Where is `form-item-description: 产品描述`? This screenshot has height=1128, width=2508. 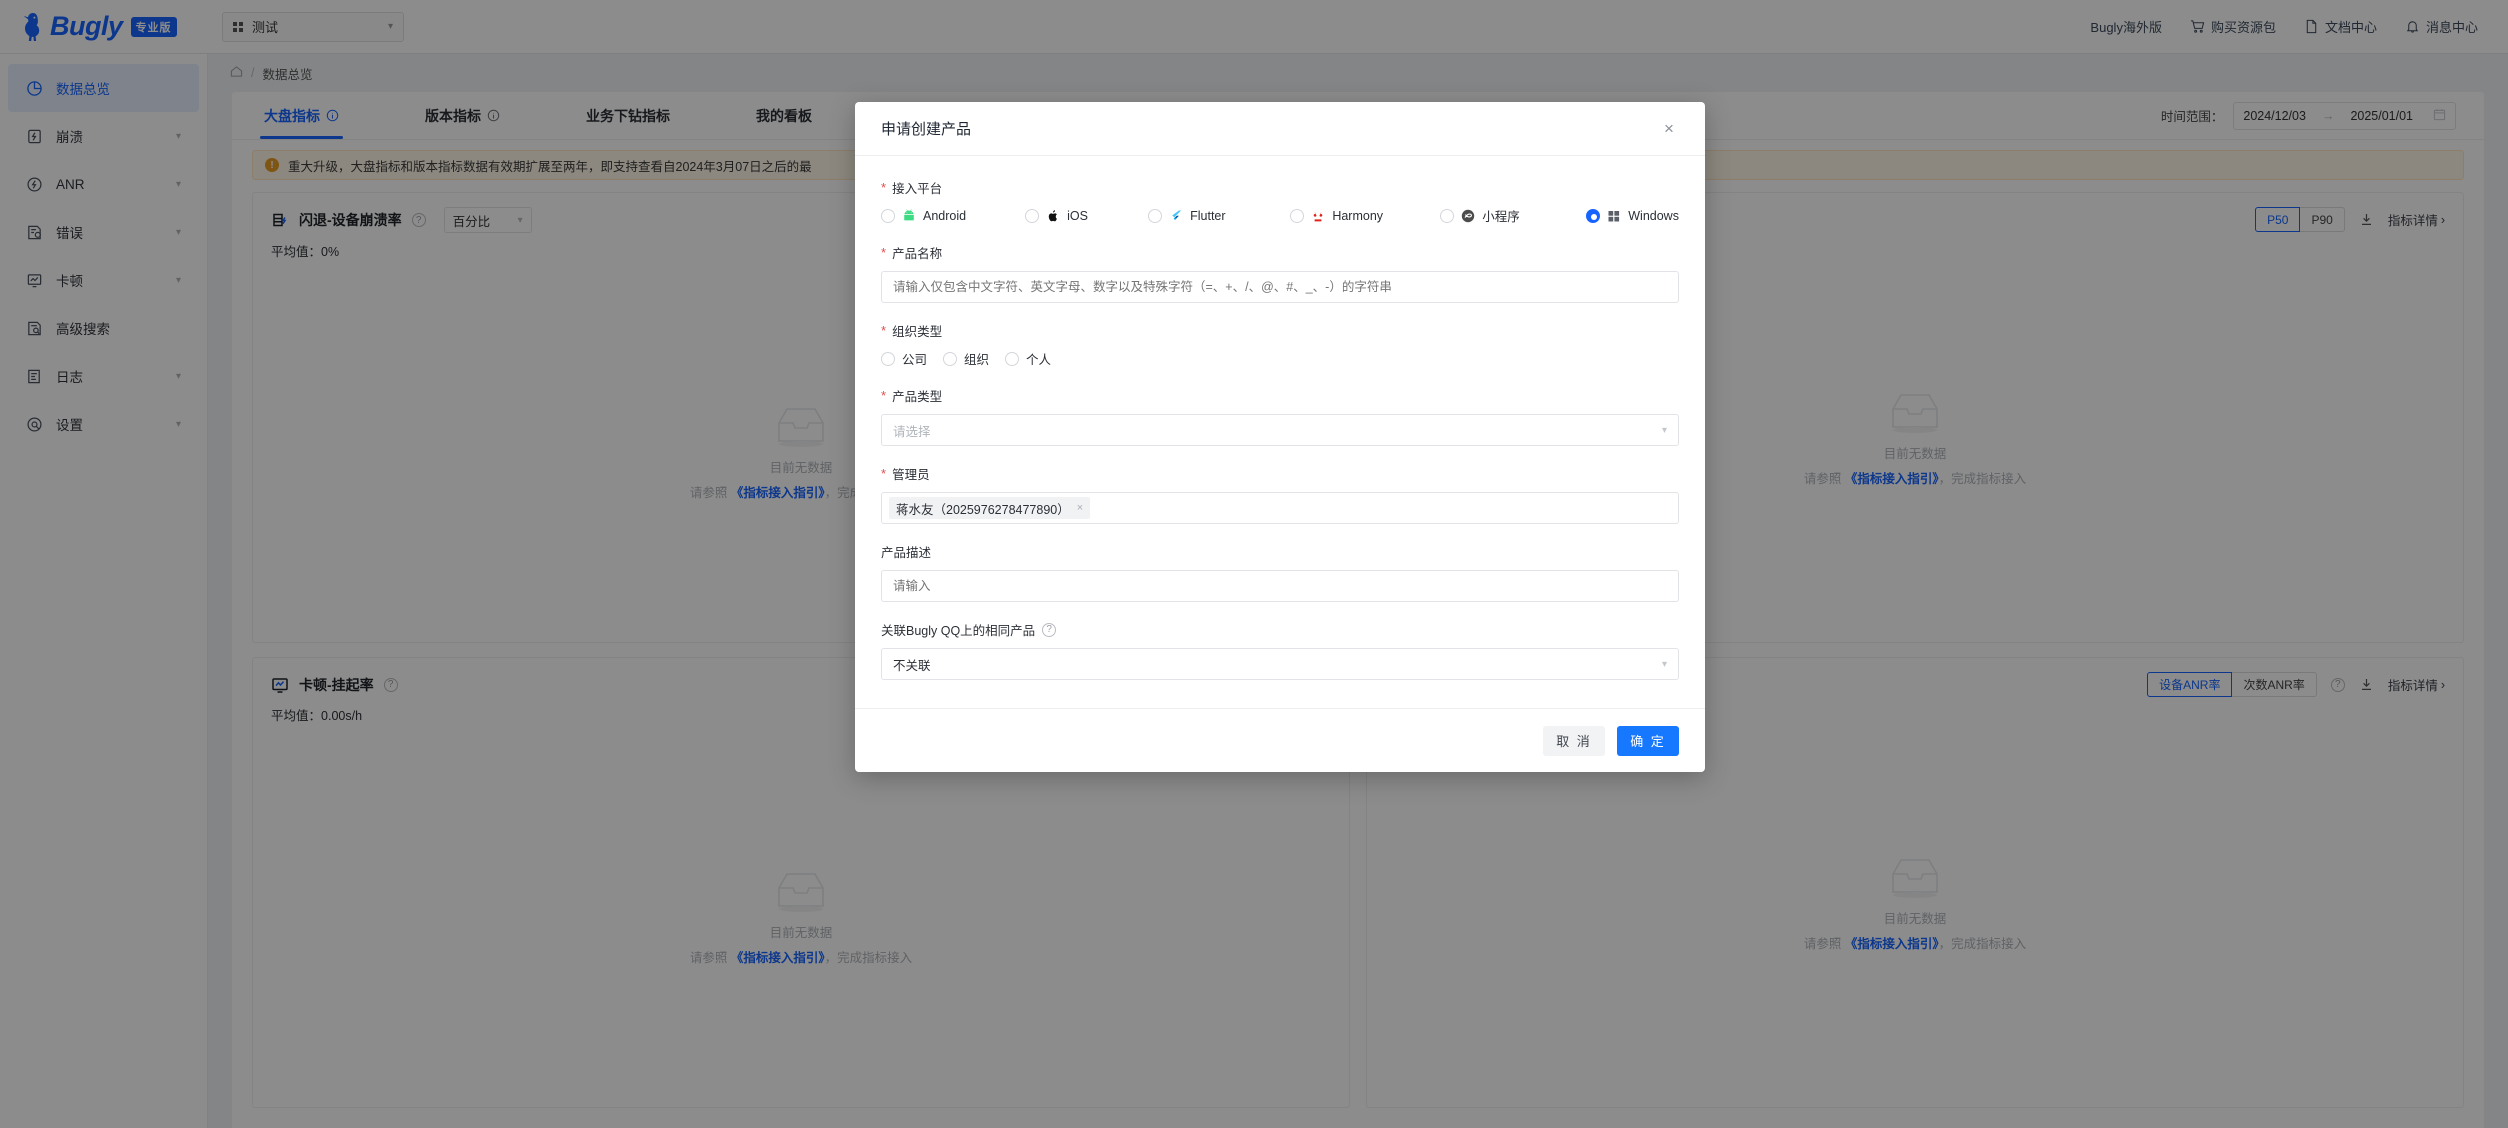
form-item-description: 产品描述 is located at coordinates (1280, 572).